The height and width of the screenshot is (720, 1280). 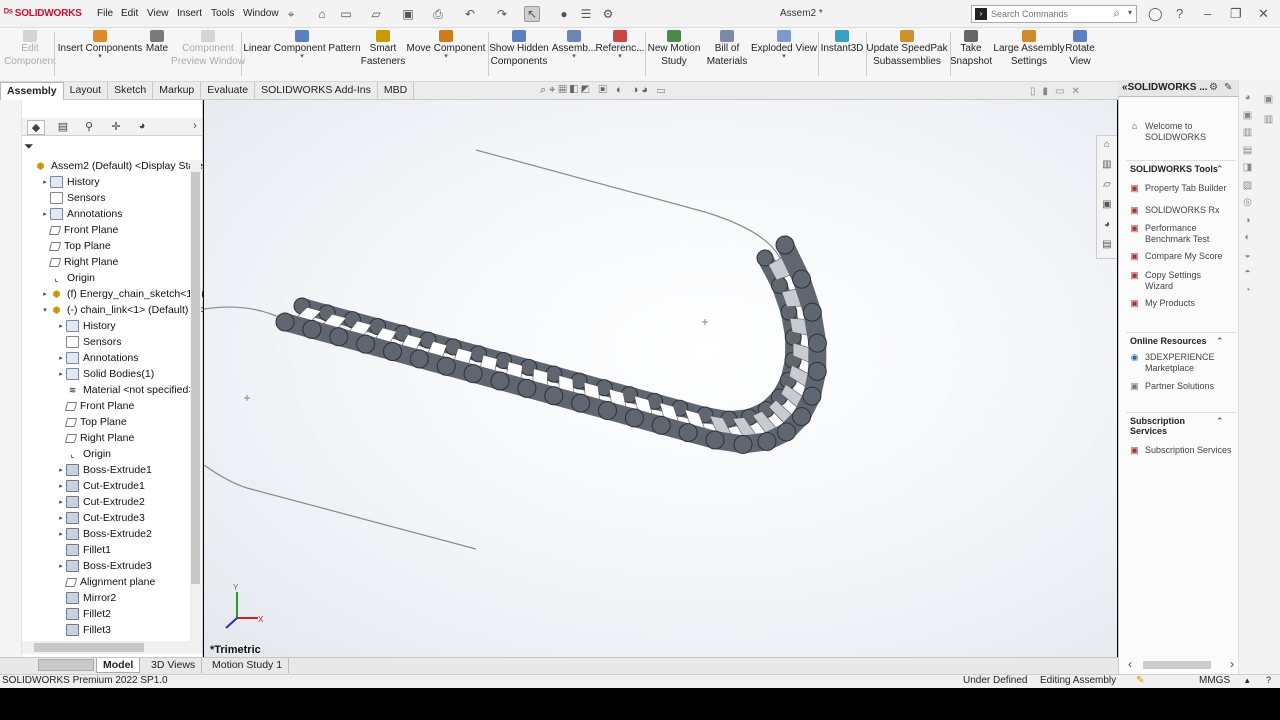 What do you see at coordinates (1173, 211) in the screenshot?
I see `task-pane-link: ▣ SOLIDWORKS Rx` at bounding box center [1173, 211].